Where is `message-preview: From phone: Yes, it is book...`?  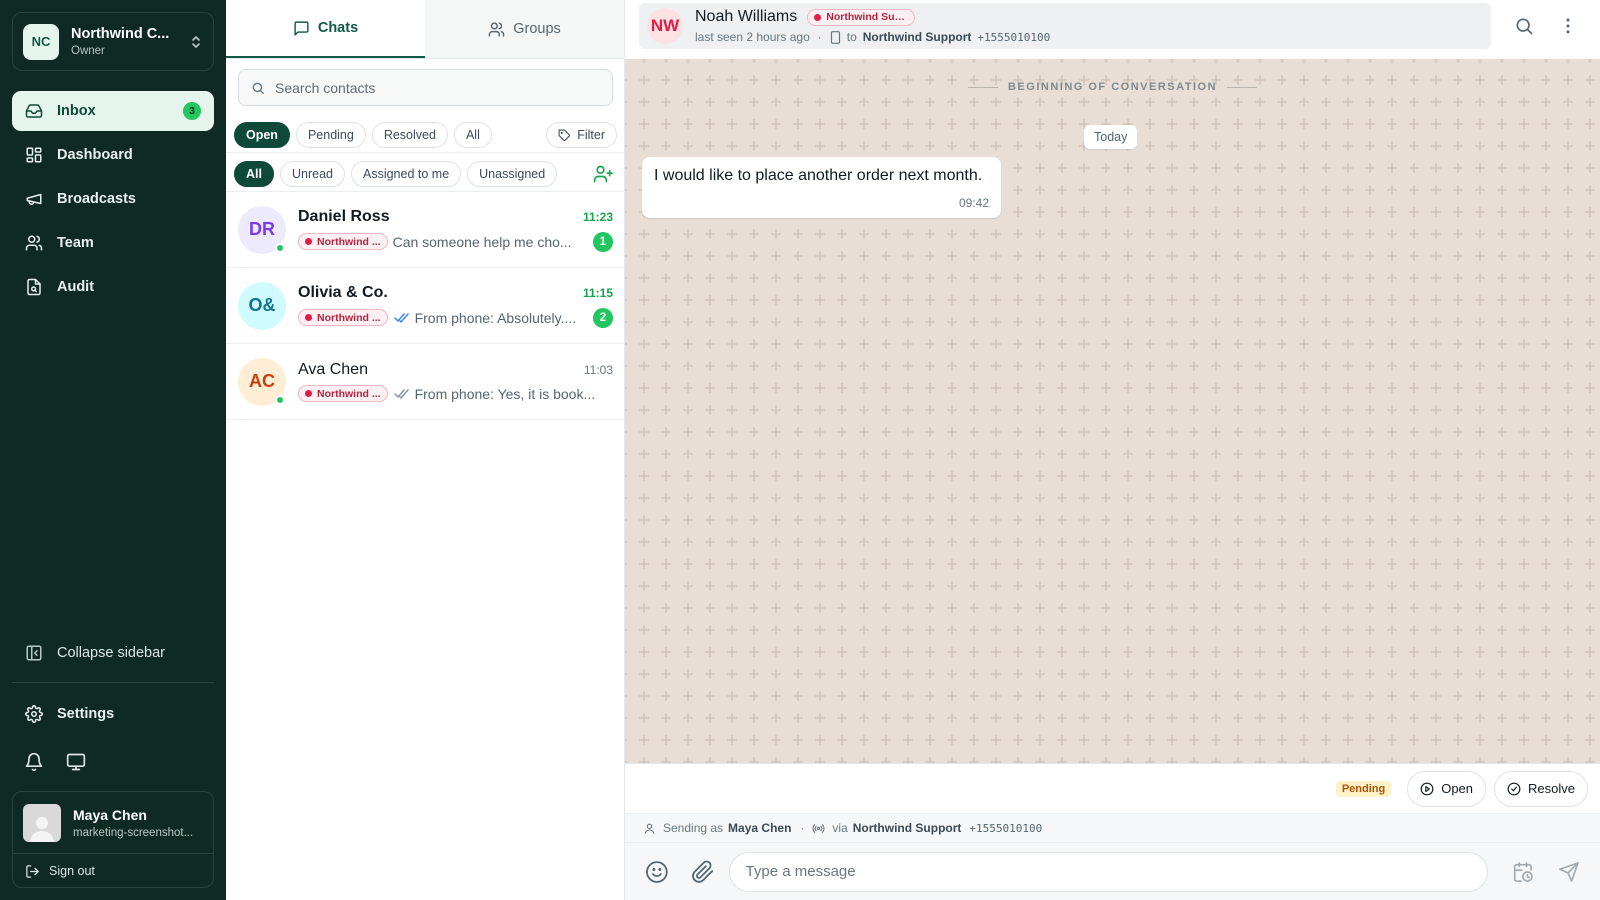
message-preview: From phone: Yes, it is book... is located at coordinates (505, 393).